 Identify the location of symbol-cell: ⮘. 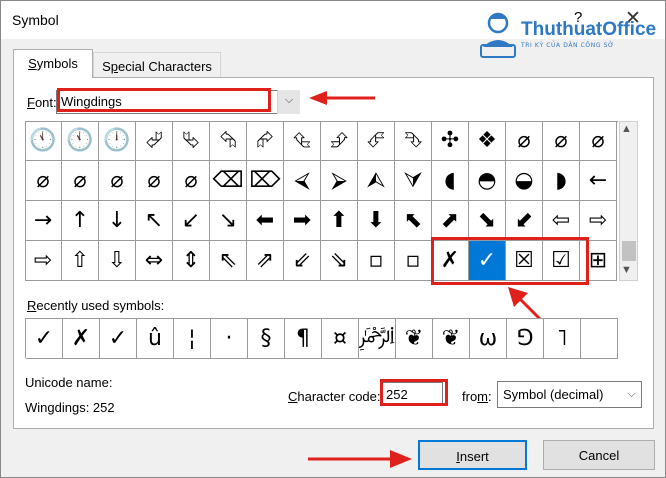
(302, 181).